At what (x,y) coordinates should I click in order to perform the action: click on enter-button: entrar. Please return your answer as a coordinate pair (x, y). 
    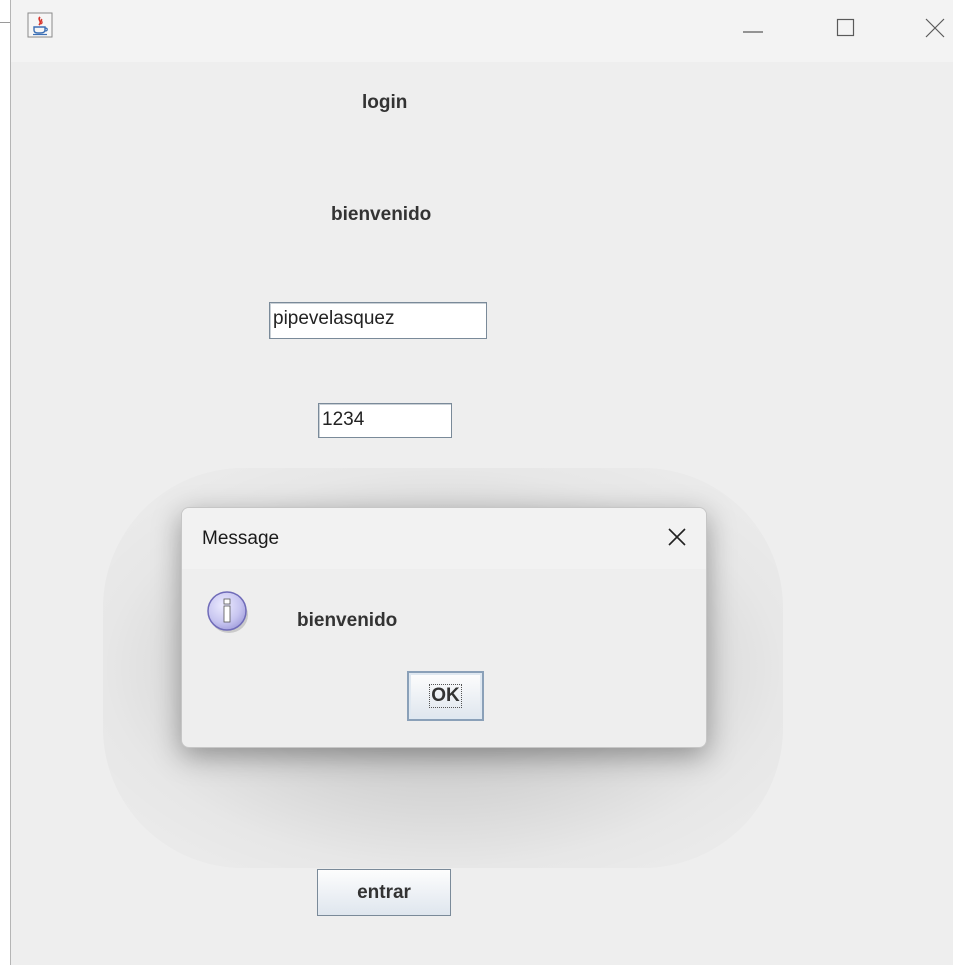
    Looking at the image, I should click on (384, 892).